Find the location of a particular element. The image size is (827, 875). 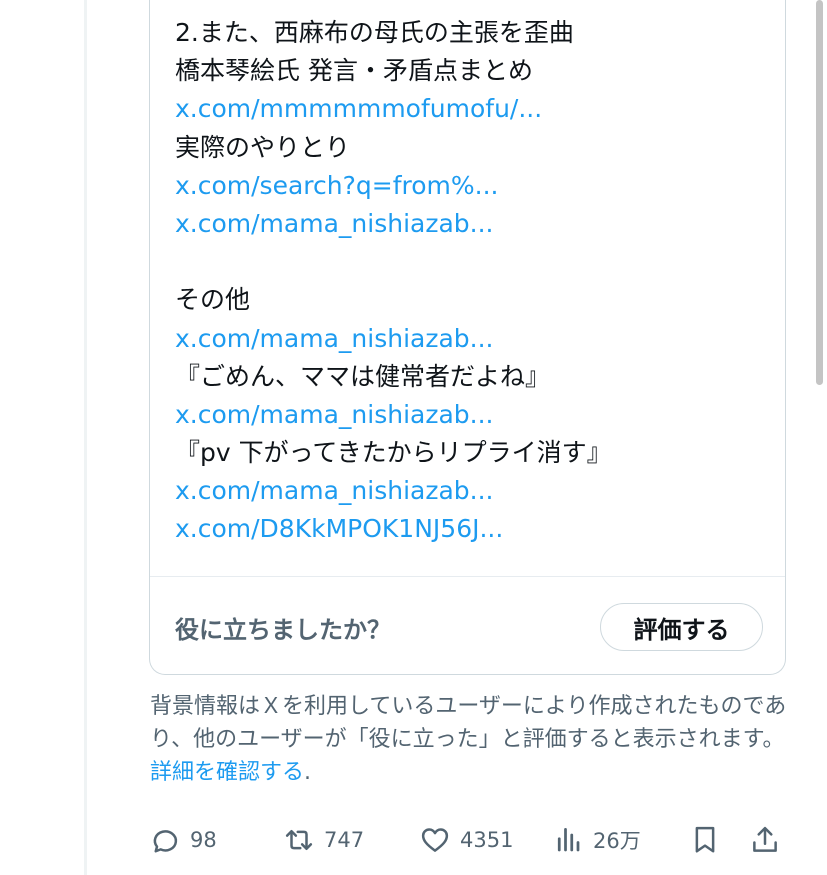

note-text-line is located at coordinates (475, 262).